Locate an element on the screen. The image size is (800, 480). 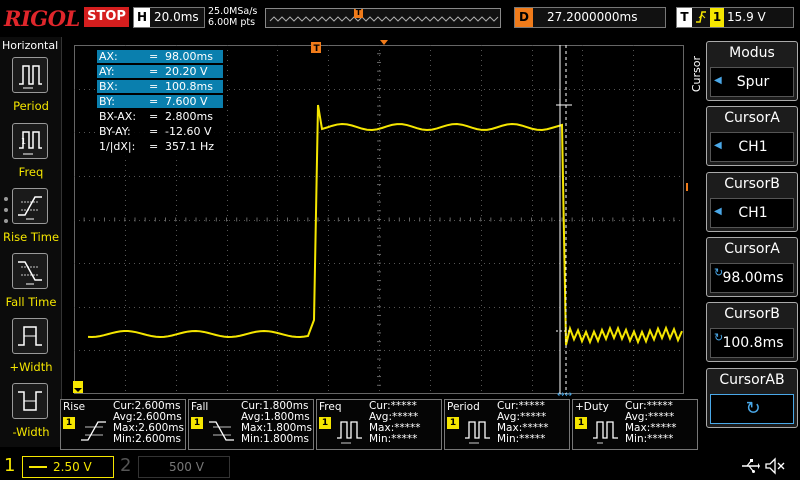
cursor-bx-row: BX: = 100.8ms is located at coordinates (160, 86).